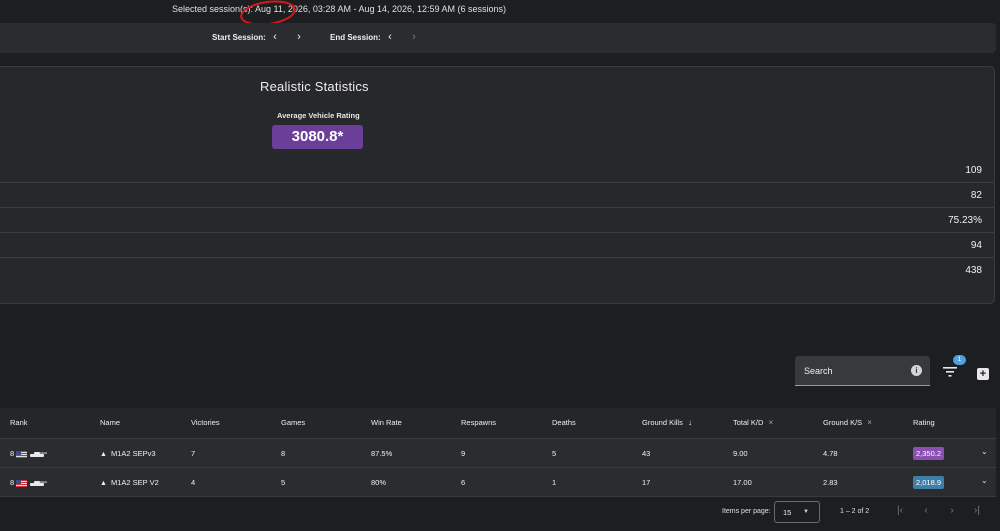  Describe the element at coordinates (806, 512) in the screenshot. I see `dropdown-caret-icon: ▼` at that location.